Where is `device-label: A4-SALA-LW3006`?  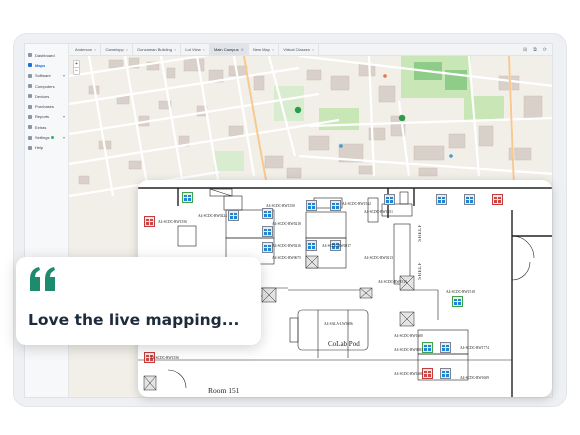
device-label: A4-SALA-LW3006 is located at coordinates (338, 324).